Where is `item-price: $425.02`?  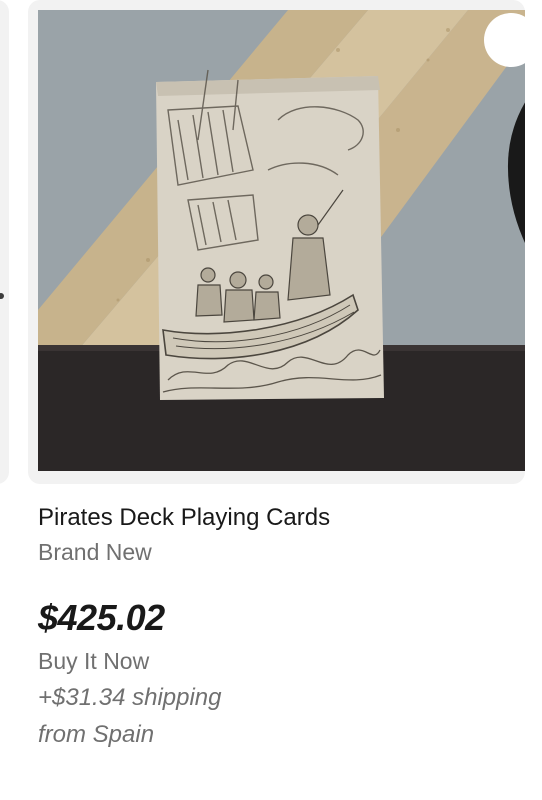 item-price: $425.02 is located at coordinates (101, 617).